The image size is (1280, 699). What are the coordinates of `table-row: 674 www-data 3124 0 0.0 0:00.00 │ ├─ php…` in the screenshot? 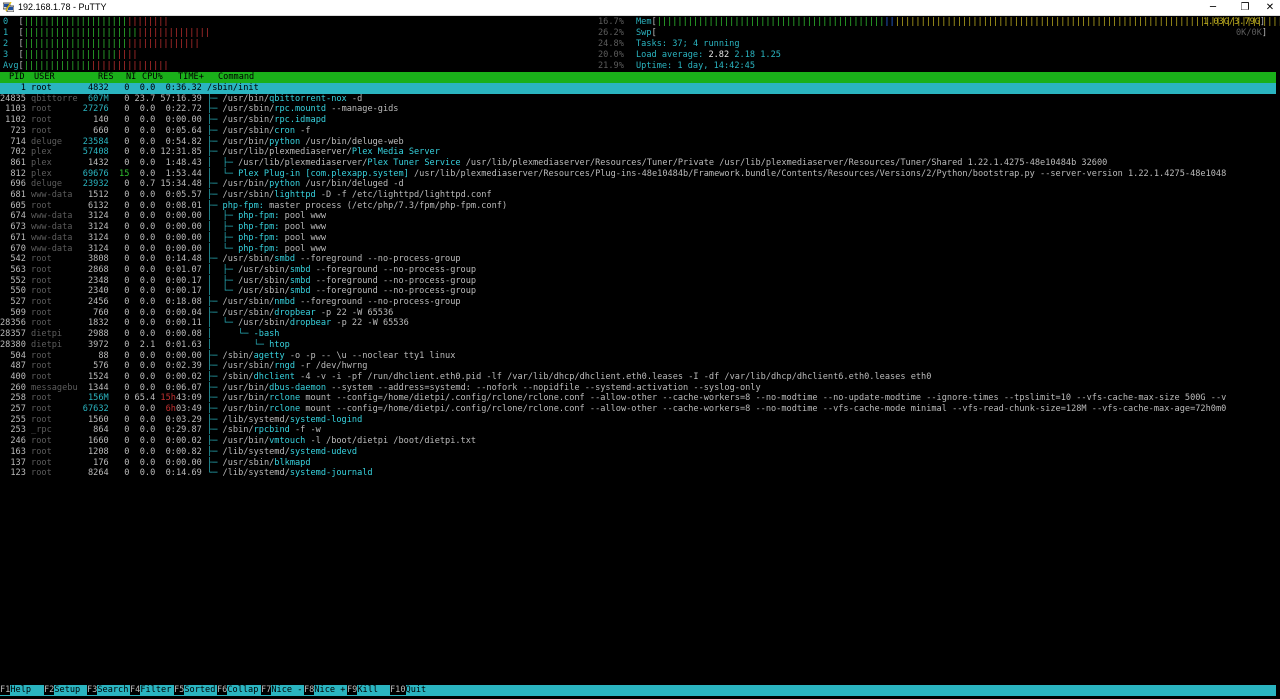 It's located at (163, 216).